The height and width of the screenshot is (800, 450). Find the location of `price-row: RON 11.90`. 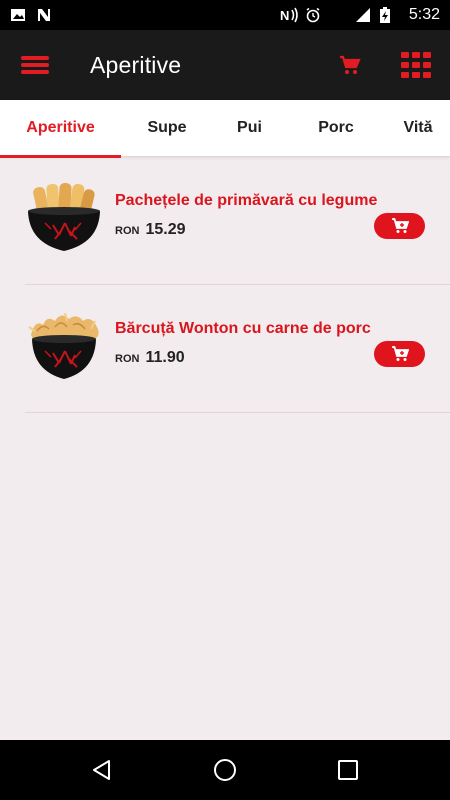

price-row: RON 11.90 is located at coordinates (150, 358).